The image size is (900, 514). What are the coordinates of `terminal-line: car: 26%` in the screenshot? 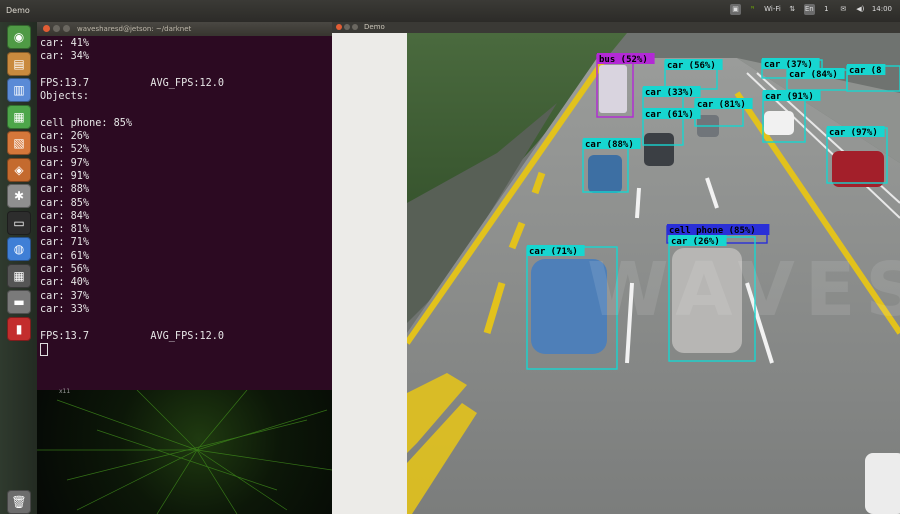 It's located at (65, 137).